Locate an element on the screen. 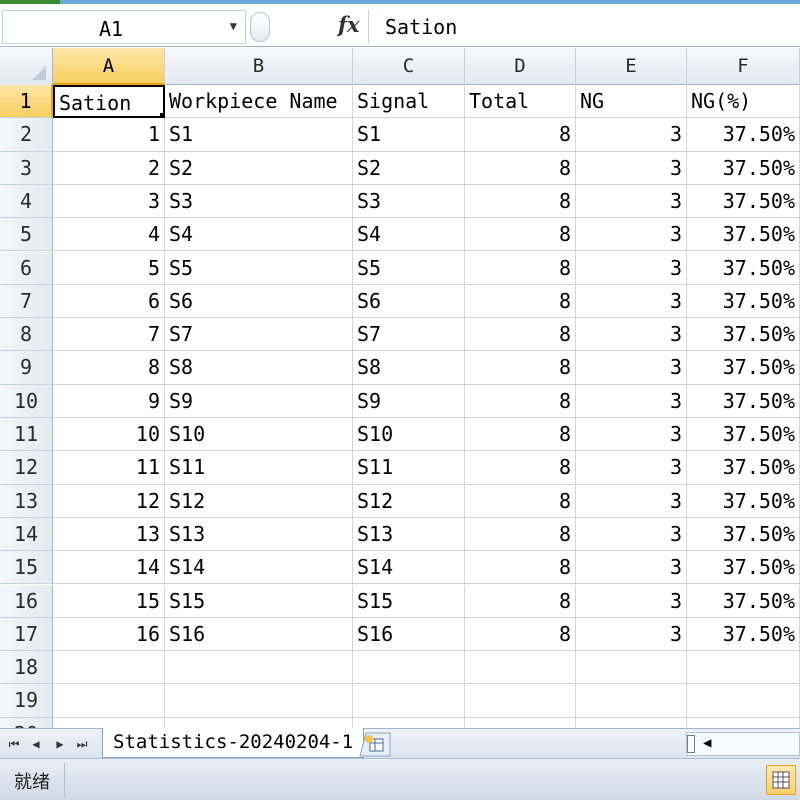  cell-e5: 3 is located at coordinates (631, 235).